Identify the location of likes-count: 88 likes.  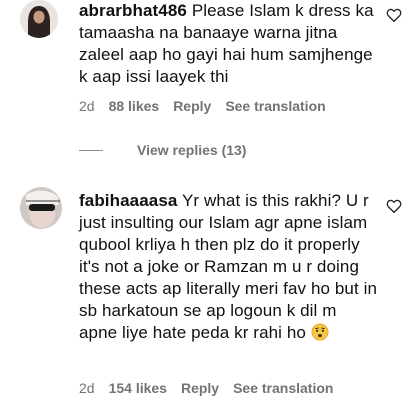
(134, 106).